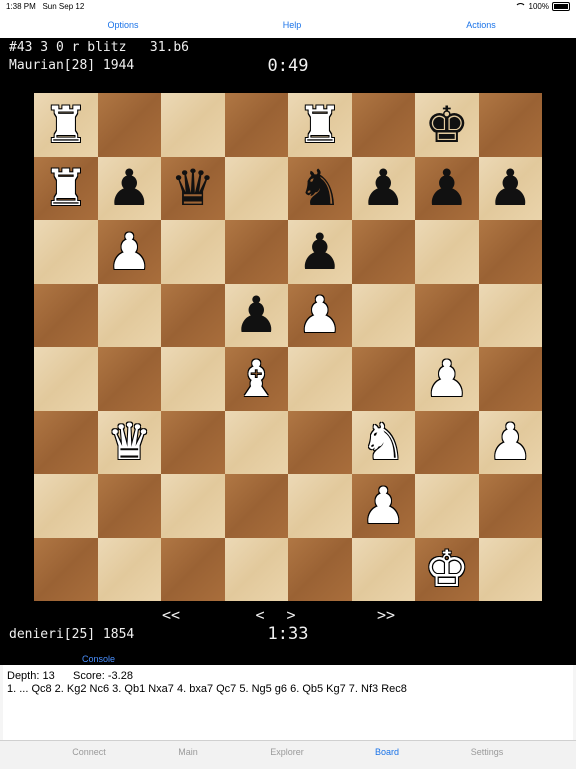 The height and width of the screenshot is (769, 576). What do you see at coordinates (66, 569) in the screenshot?
I see `square-a1` at bounding box center [66, 569].